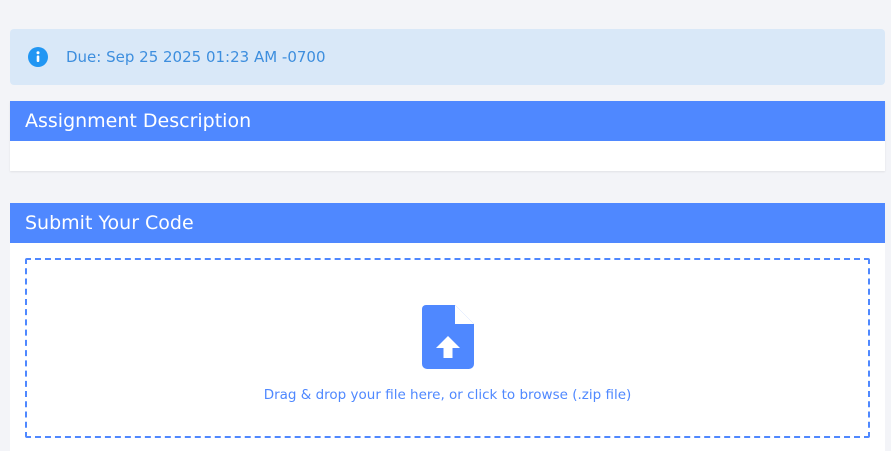 The height and width of the screenshot is (451, 891). What do you see at coordinates (447, 57) in the screenshot?
I see `due-date-banner: Due: Sep 25 2025 01:23 AM -0700` at bounding box center [447, 57].